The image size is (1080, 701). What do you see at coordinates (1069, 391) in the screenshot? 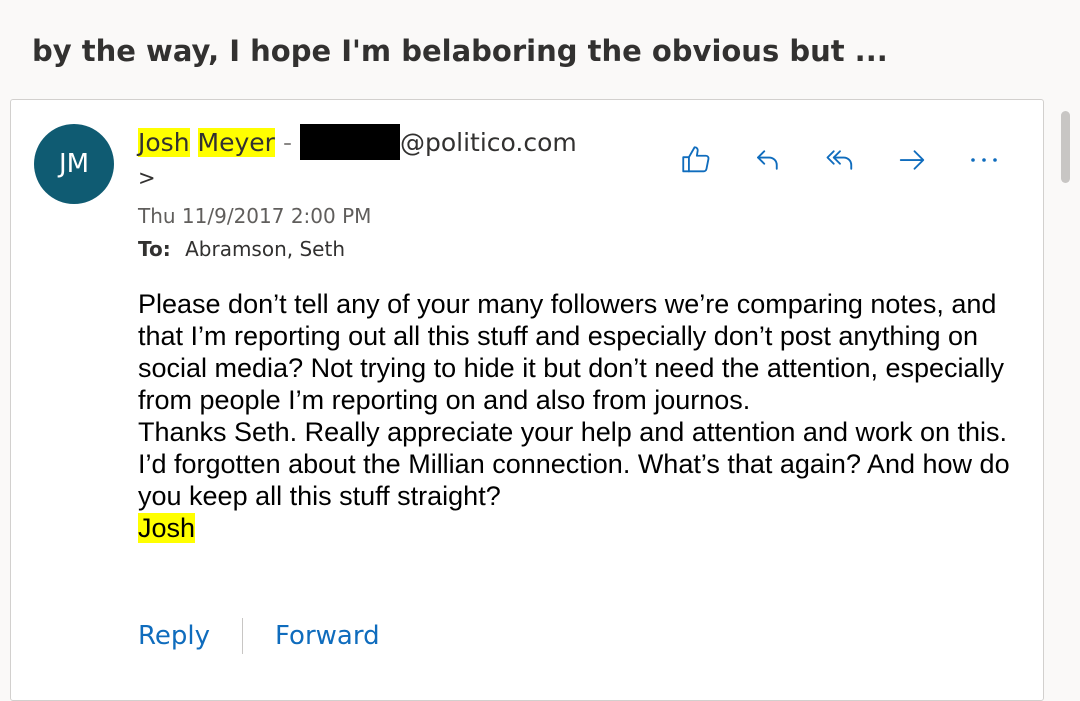
I see `scrollbar` at bounding box center [1069, 391].